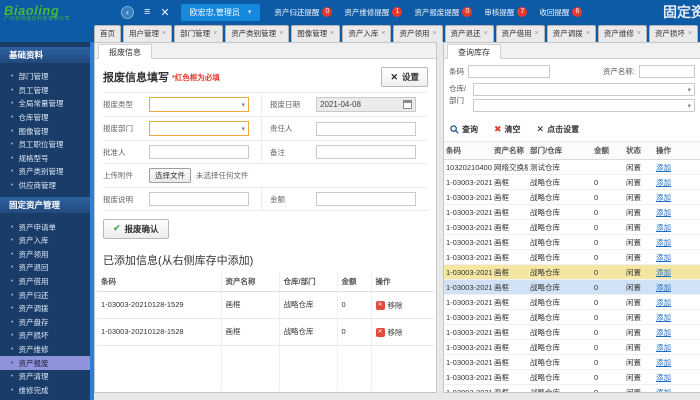 The image size is (700, 400). What do you see at coordinates (561, 12) in the screenshot?
I see `notification-link: 收回提醒 6` at bounding box center [561, 12].